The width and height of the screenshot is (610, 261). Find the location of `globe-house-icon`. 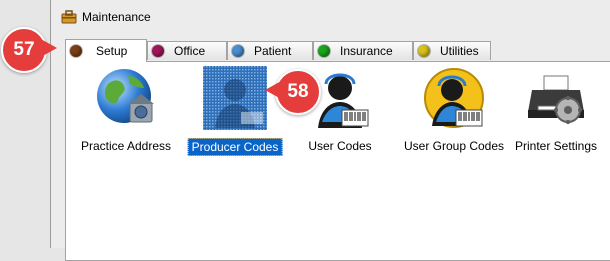

globe-house-icon is located at coordinates (125, 96).